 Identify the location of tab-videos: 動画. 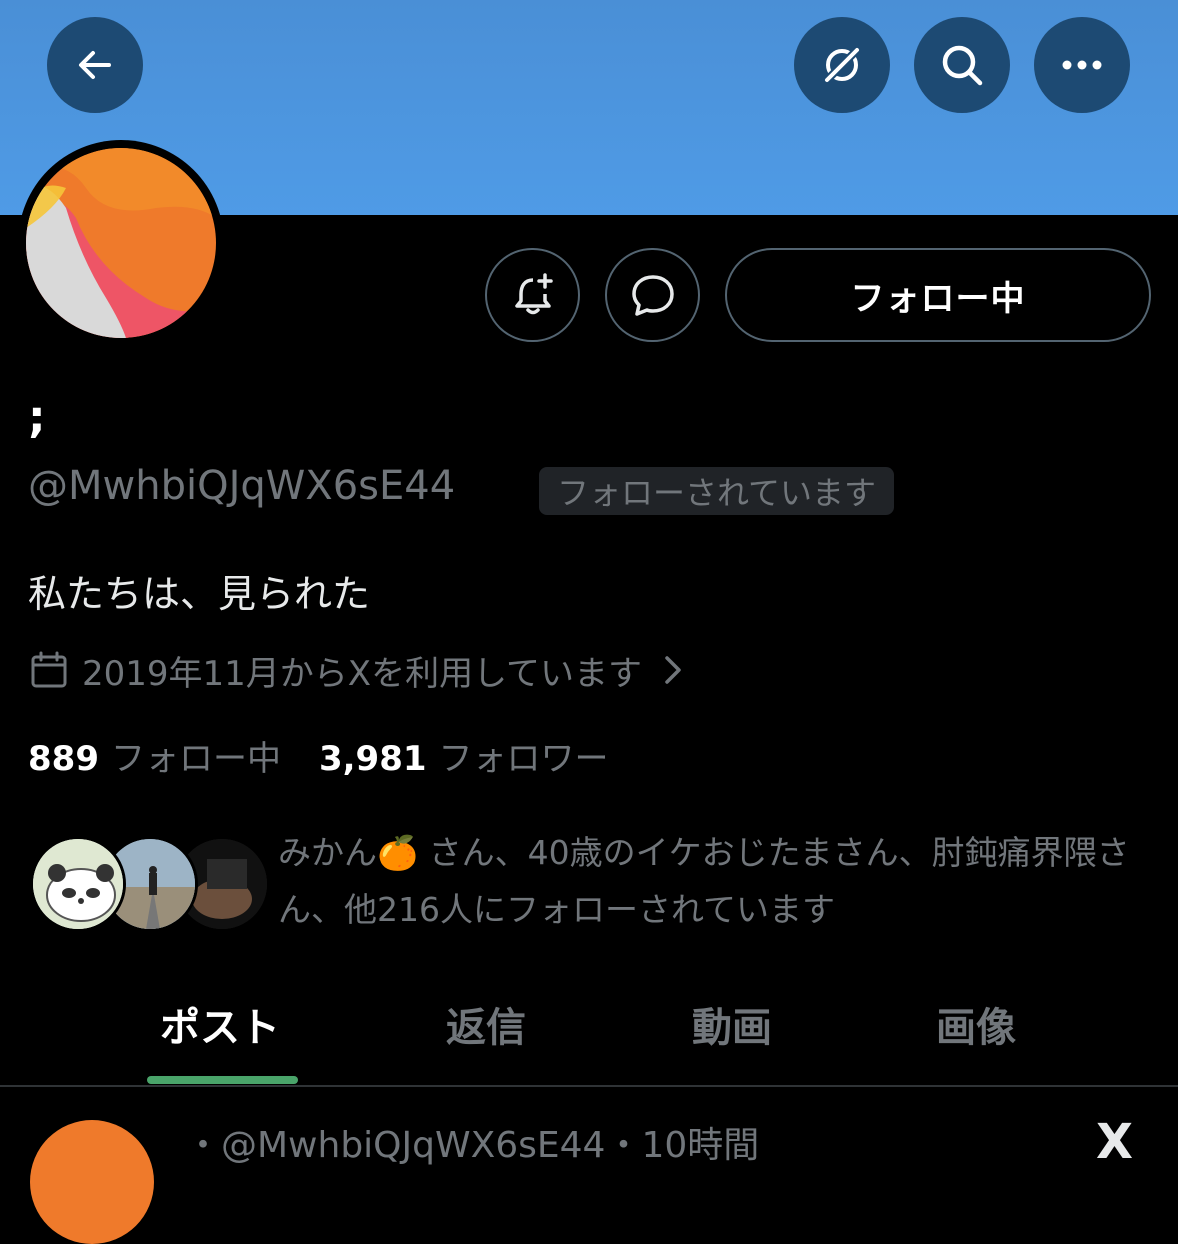
(732, 1035).